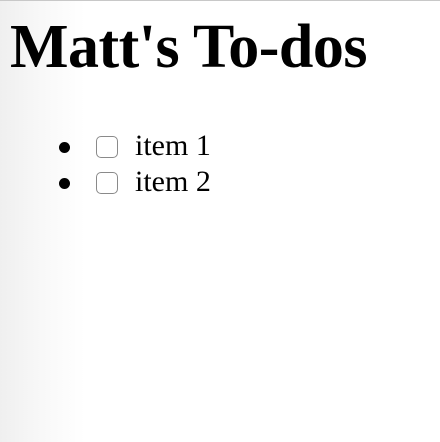 The width and height of the screenshot is (440, 442). What do you see at coordinates (173, 181) in the screenshot?
I see `todo-label: item 2` at bounding box center [173, 181].